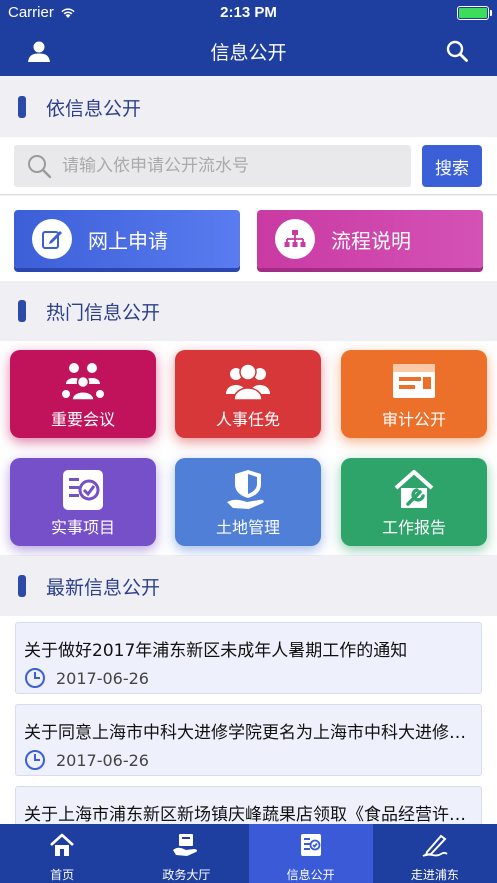 The width and height of the screenshot is (497, 883). Describe the element at coordinates (248, 382) in the screenshot. I see `personnel-icon` at that location.